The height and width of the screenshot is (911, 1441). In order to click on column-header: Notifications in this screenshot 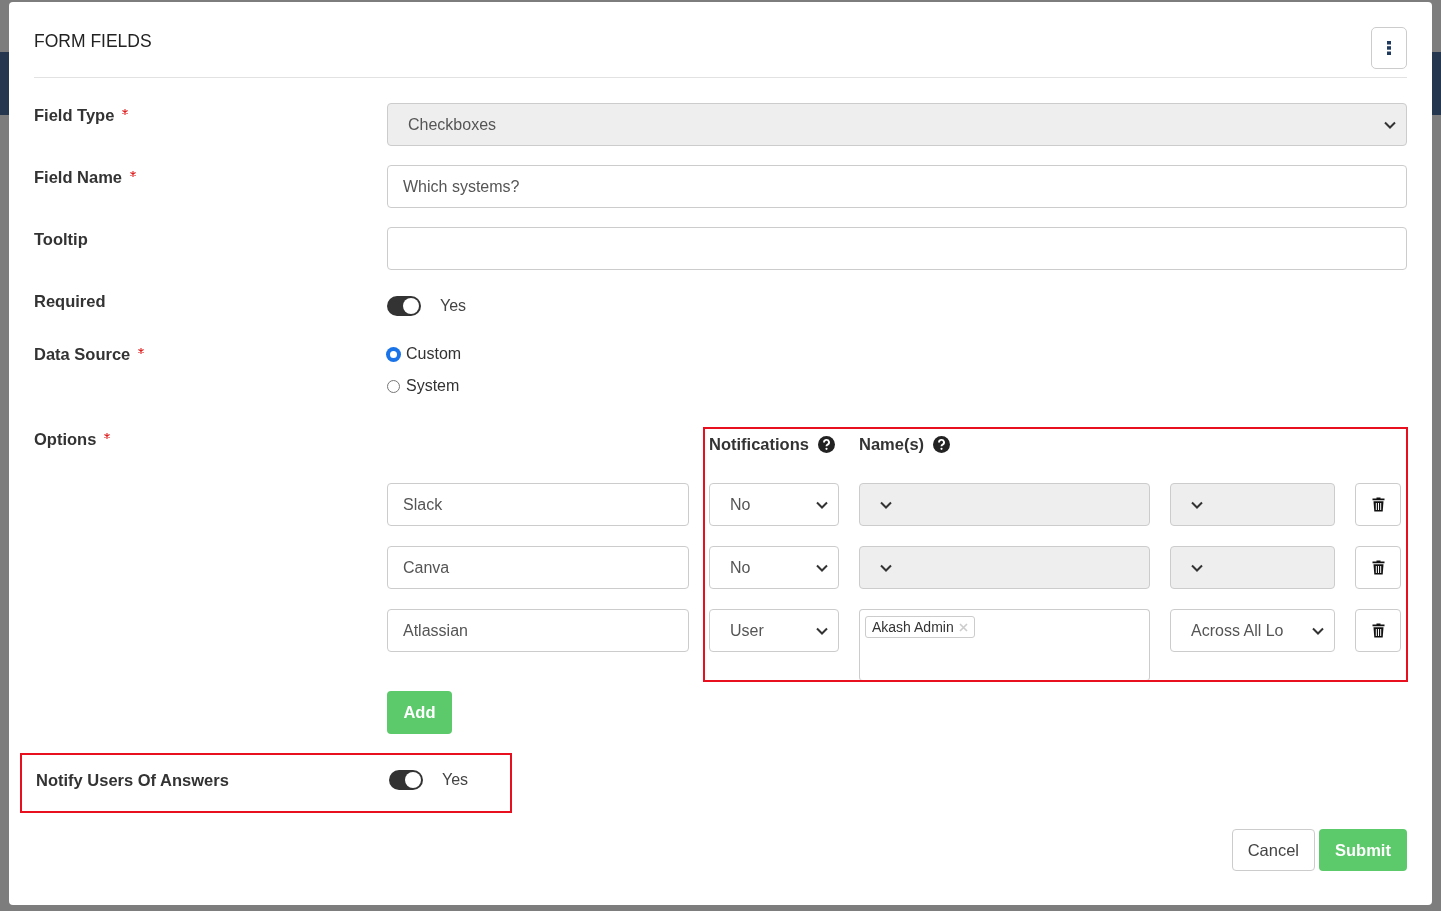, I will do `click(759, 444)`.